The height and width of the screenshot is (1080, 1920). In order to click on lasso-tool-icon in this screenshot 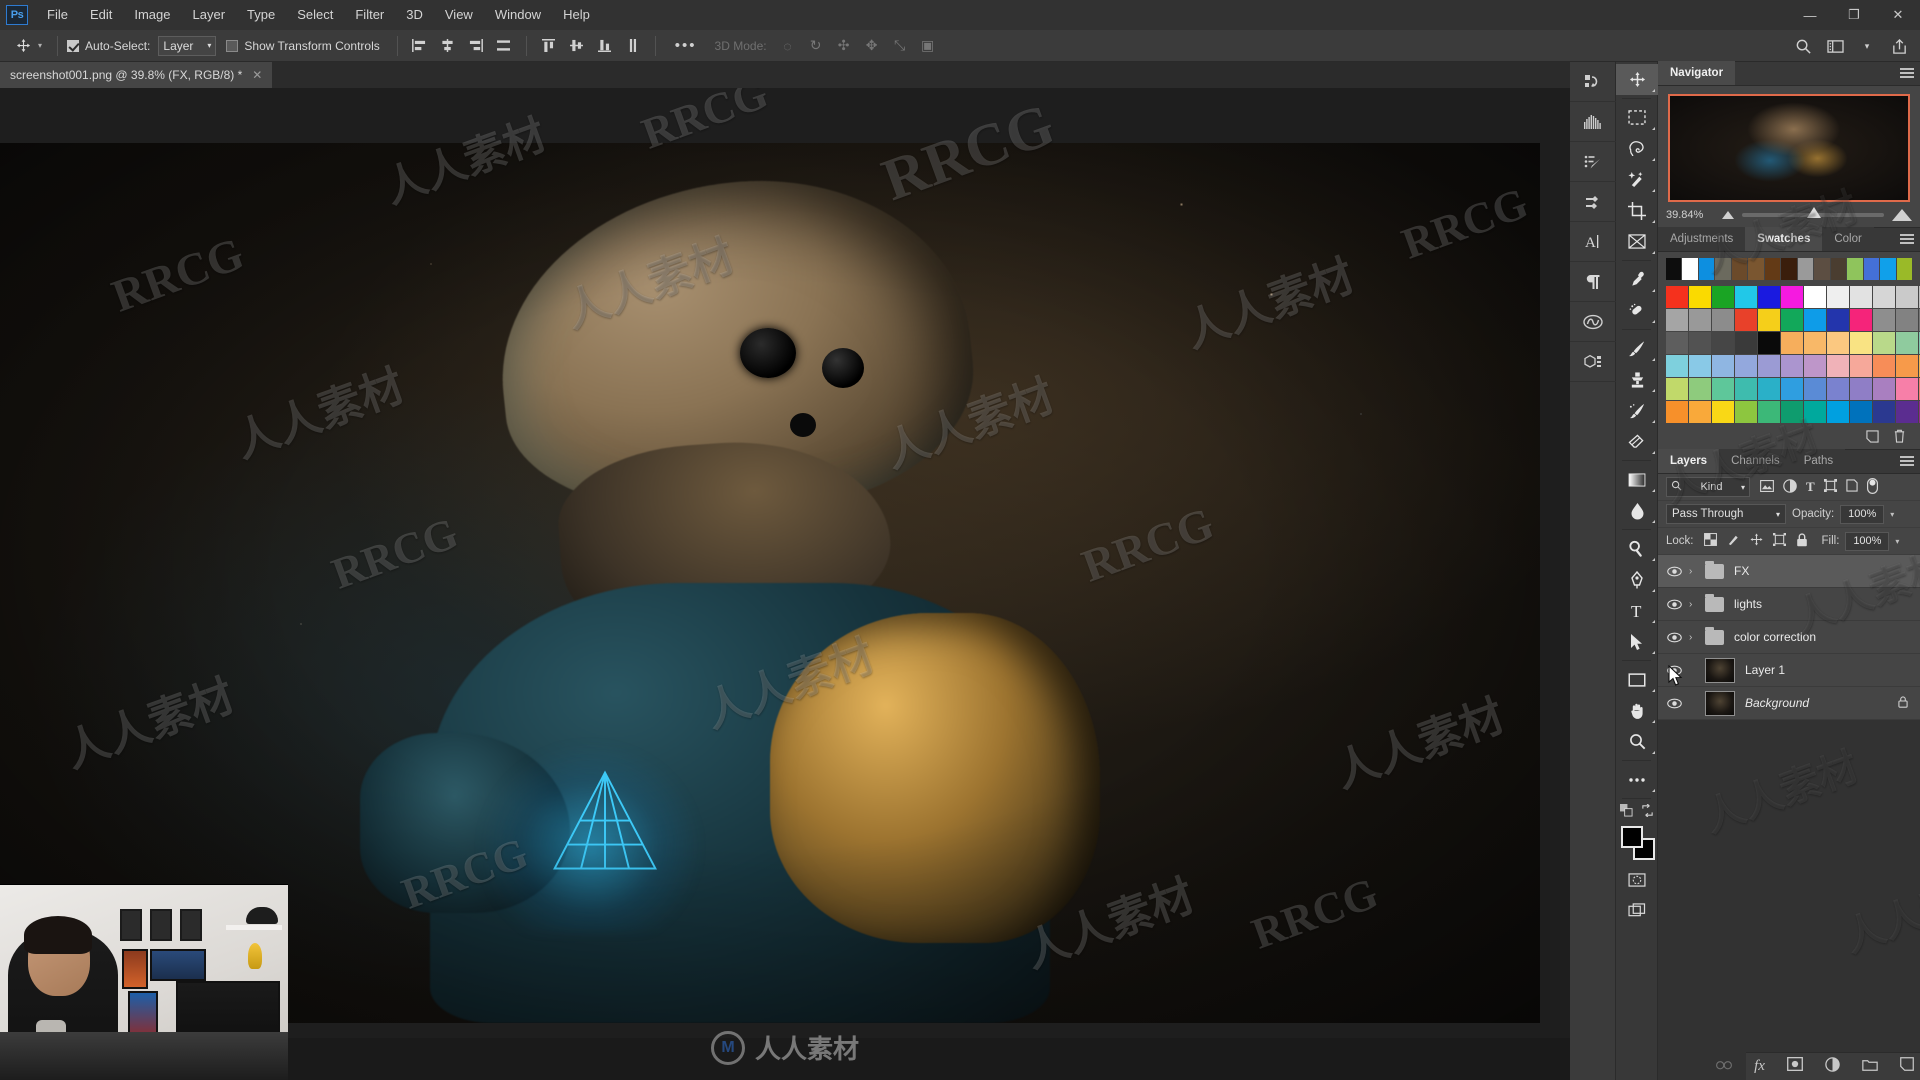, I will do `click(1637, 148)`.